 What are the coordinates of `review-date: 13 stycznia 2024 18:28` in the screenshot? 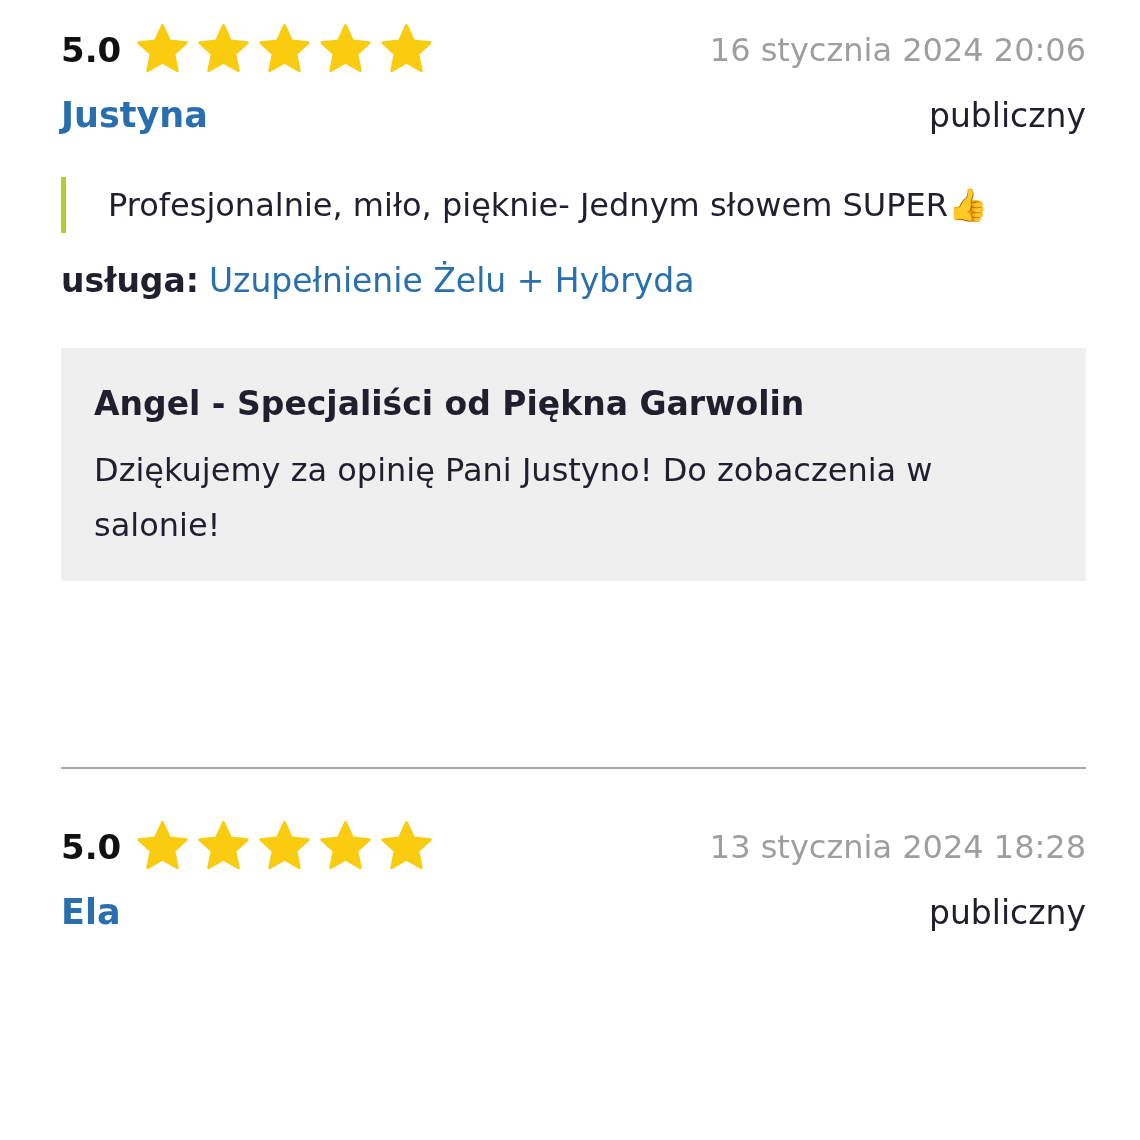 It's located at (897, 846).